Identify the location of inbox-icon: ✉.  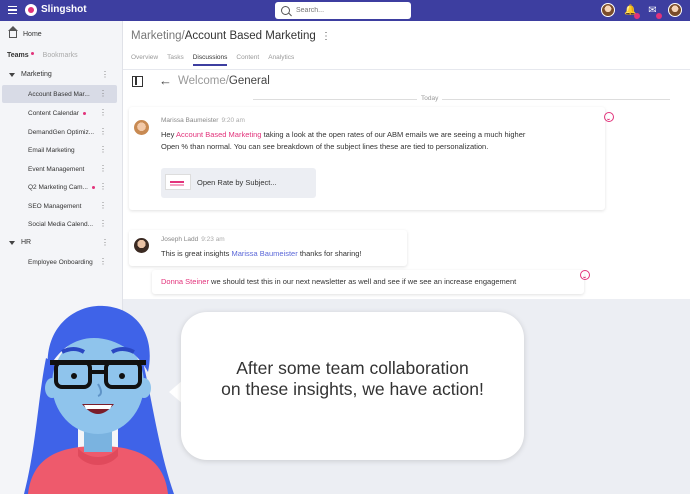
(654, 11).